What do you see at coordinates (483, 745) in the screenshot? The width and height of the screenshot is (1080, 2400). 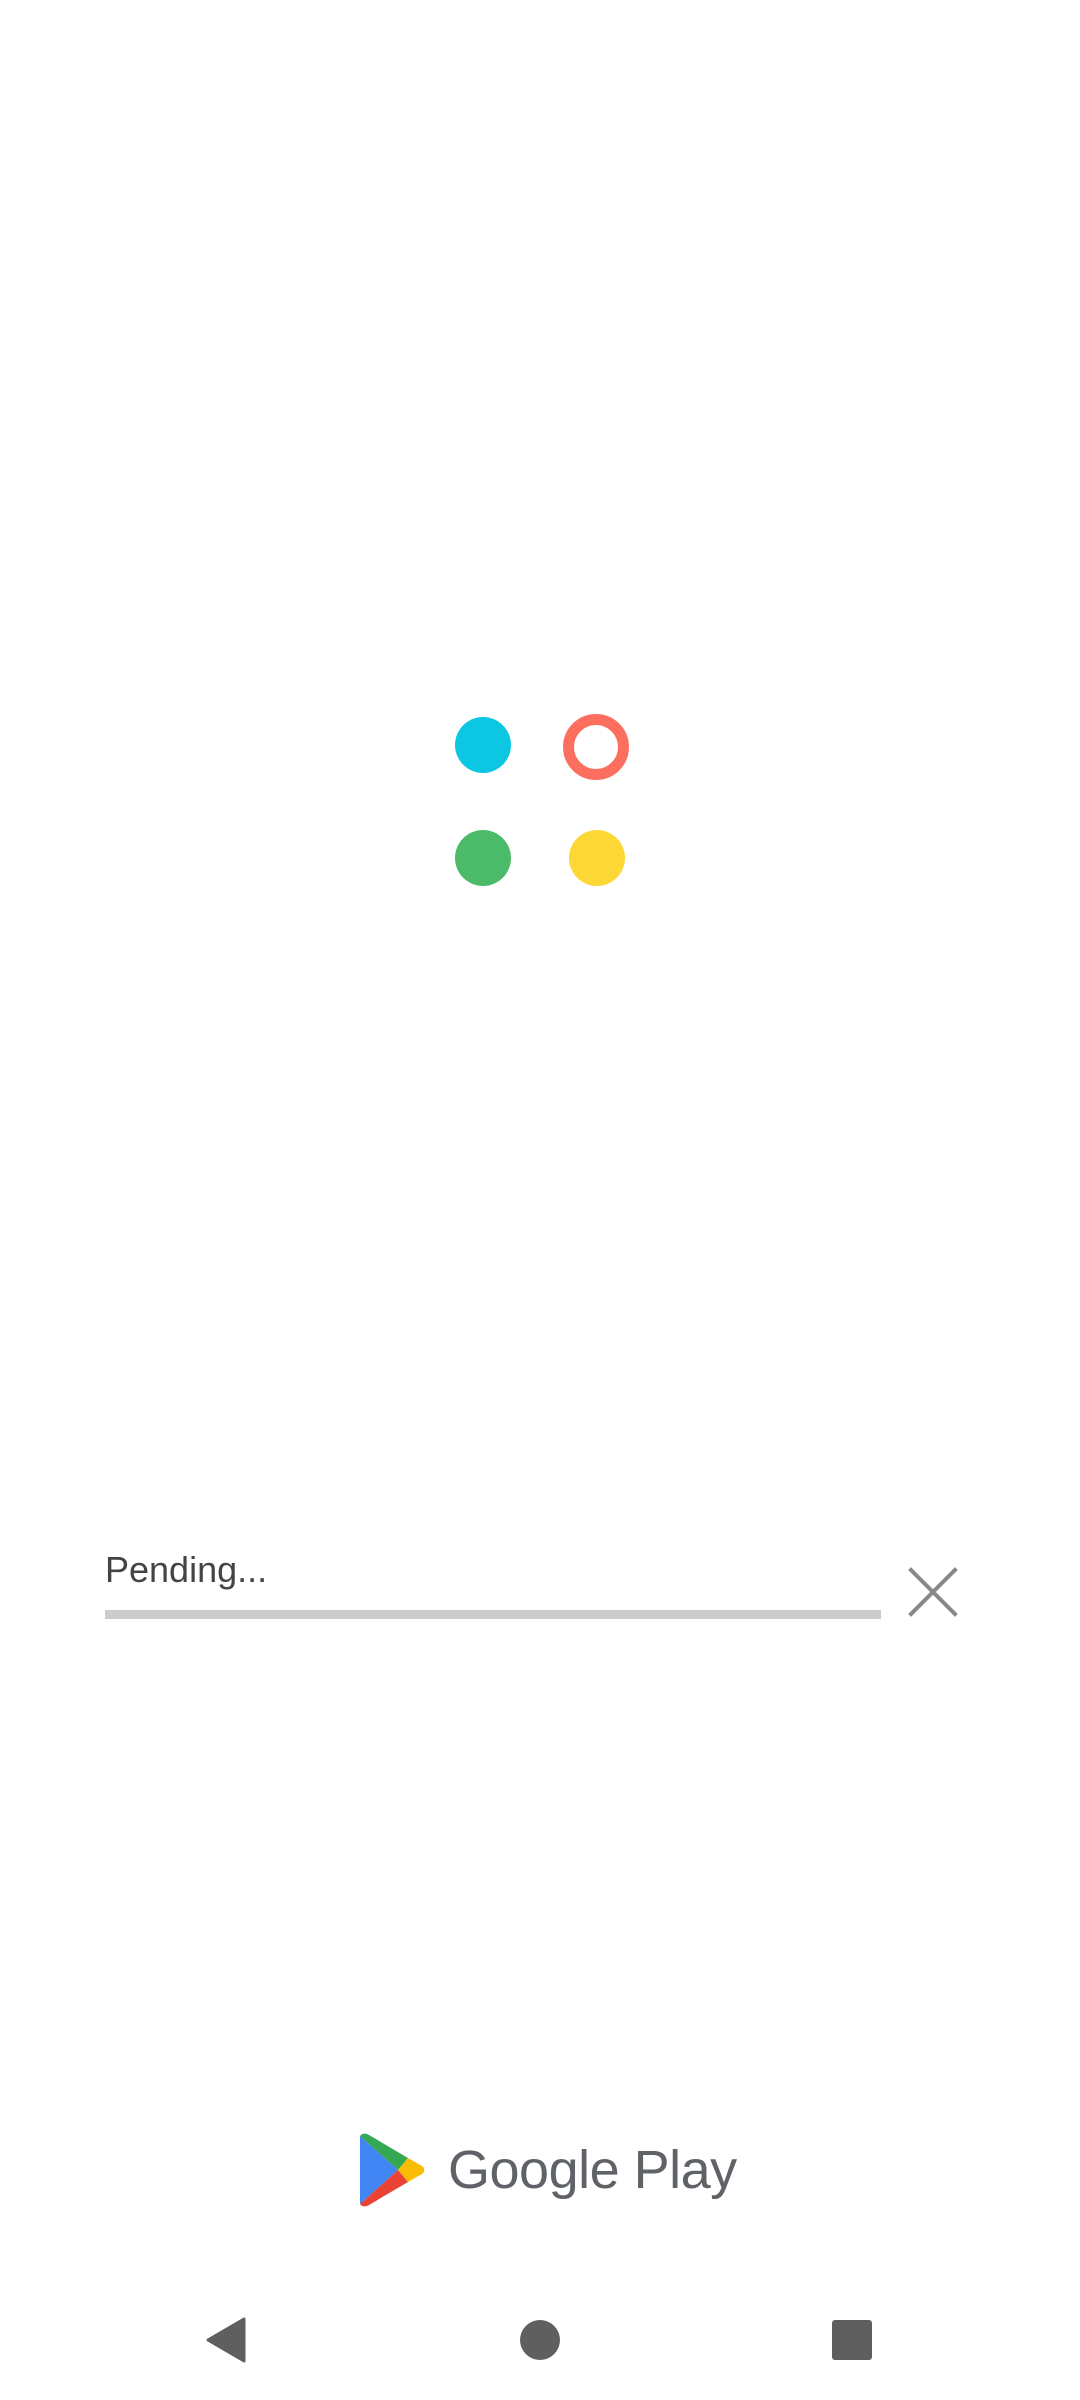 I see `app-icon-dot-top-left` at bounding box center [483, 745].